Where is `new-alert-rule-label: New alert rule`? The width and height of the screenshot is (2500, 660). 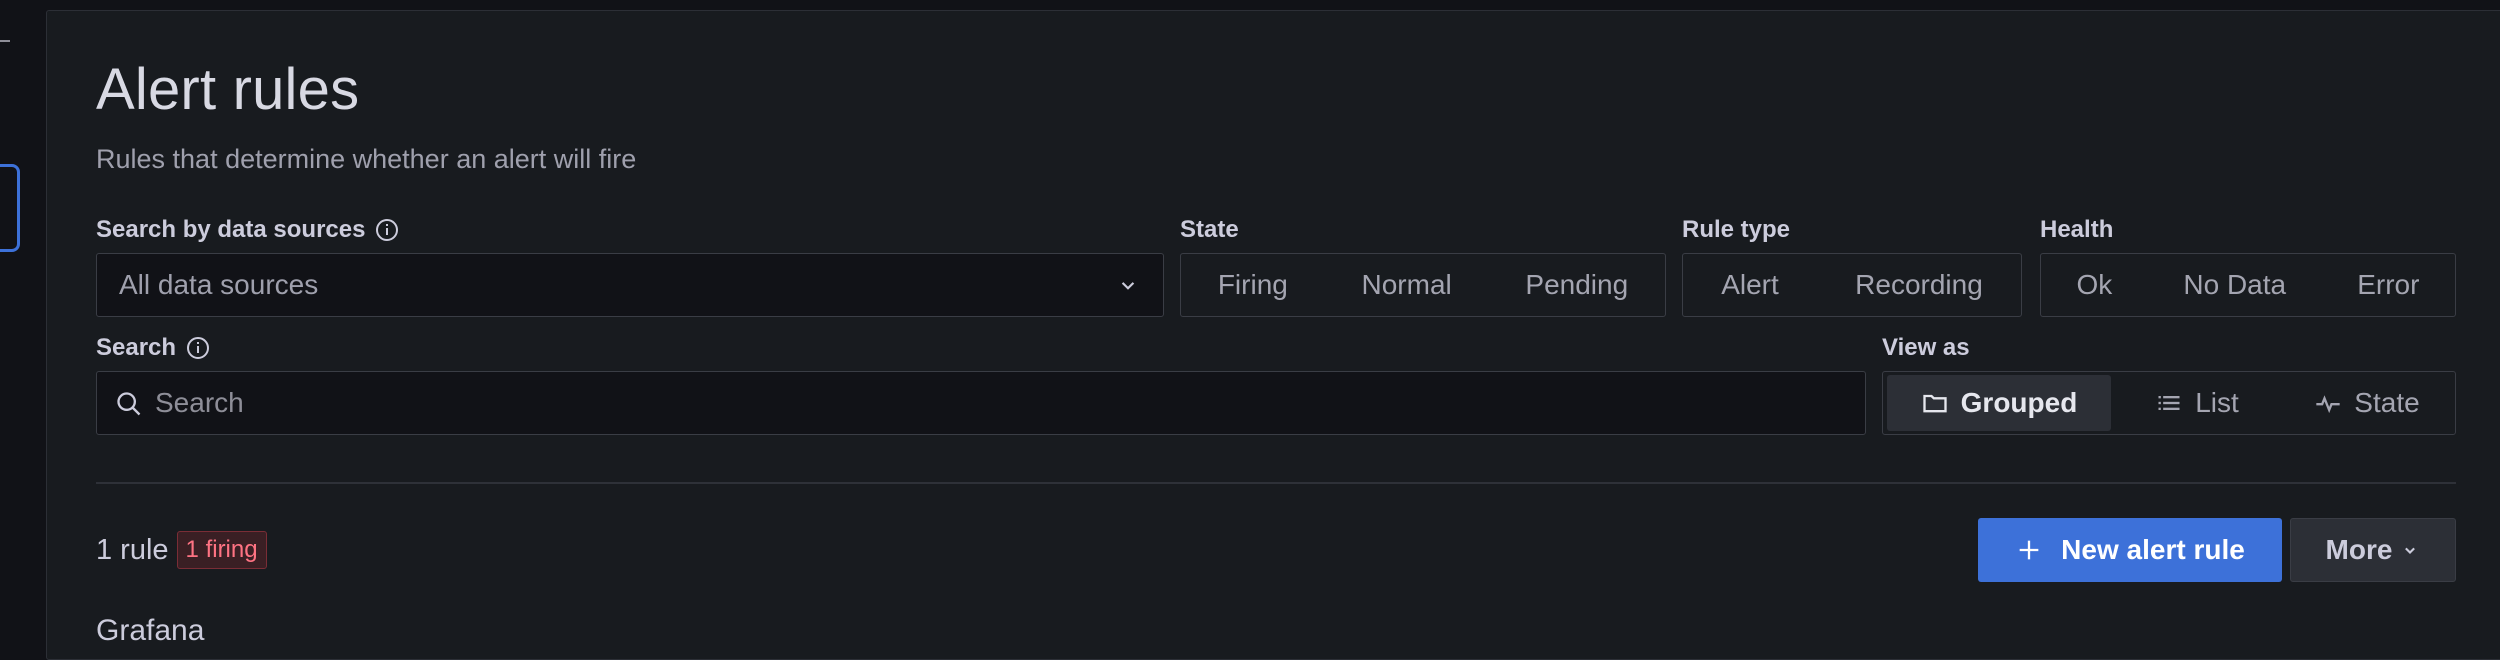
new-alert-rule-label: New alert rule is located at coordinates (2153, 549).